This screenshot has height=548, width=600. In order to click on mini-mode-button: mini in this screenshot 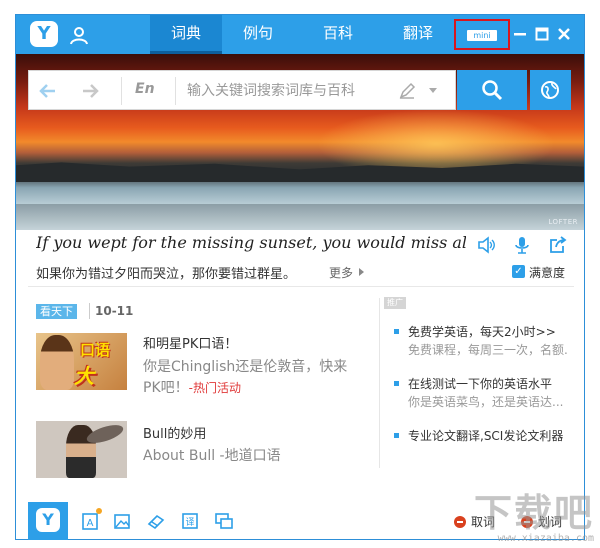, I will do `click(482, 35)`.